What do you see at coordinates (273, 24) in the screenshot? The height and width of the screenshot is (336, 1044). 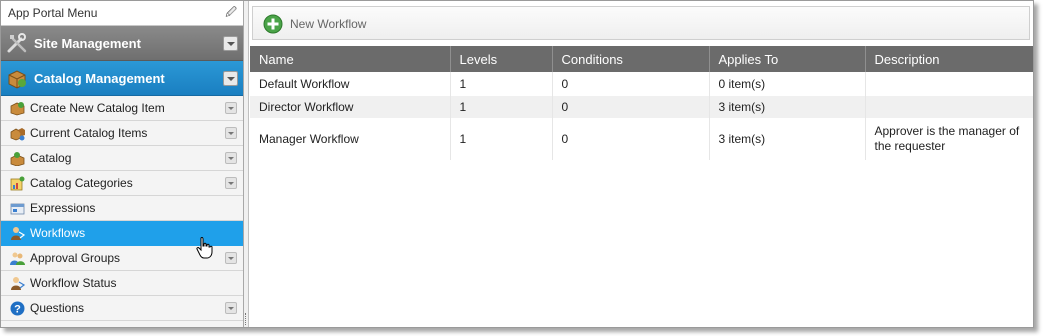 I see `plus-icon` at bounding box center [273, 24].